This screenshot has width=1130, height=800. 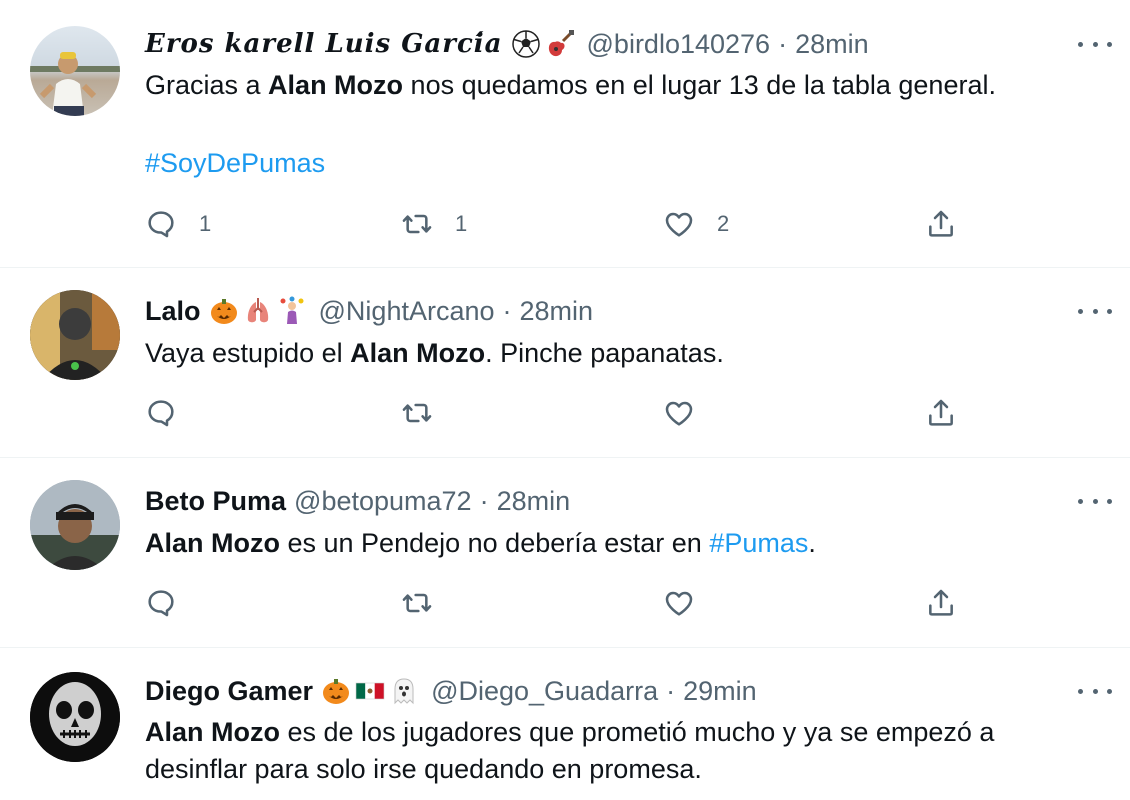 What do you see at coordinates (561, 43) in the screenshot?
I see `guitar-icon` at bounding box center [561, 43].